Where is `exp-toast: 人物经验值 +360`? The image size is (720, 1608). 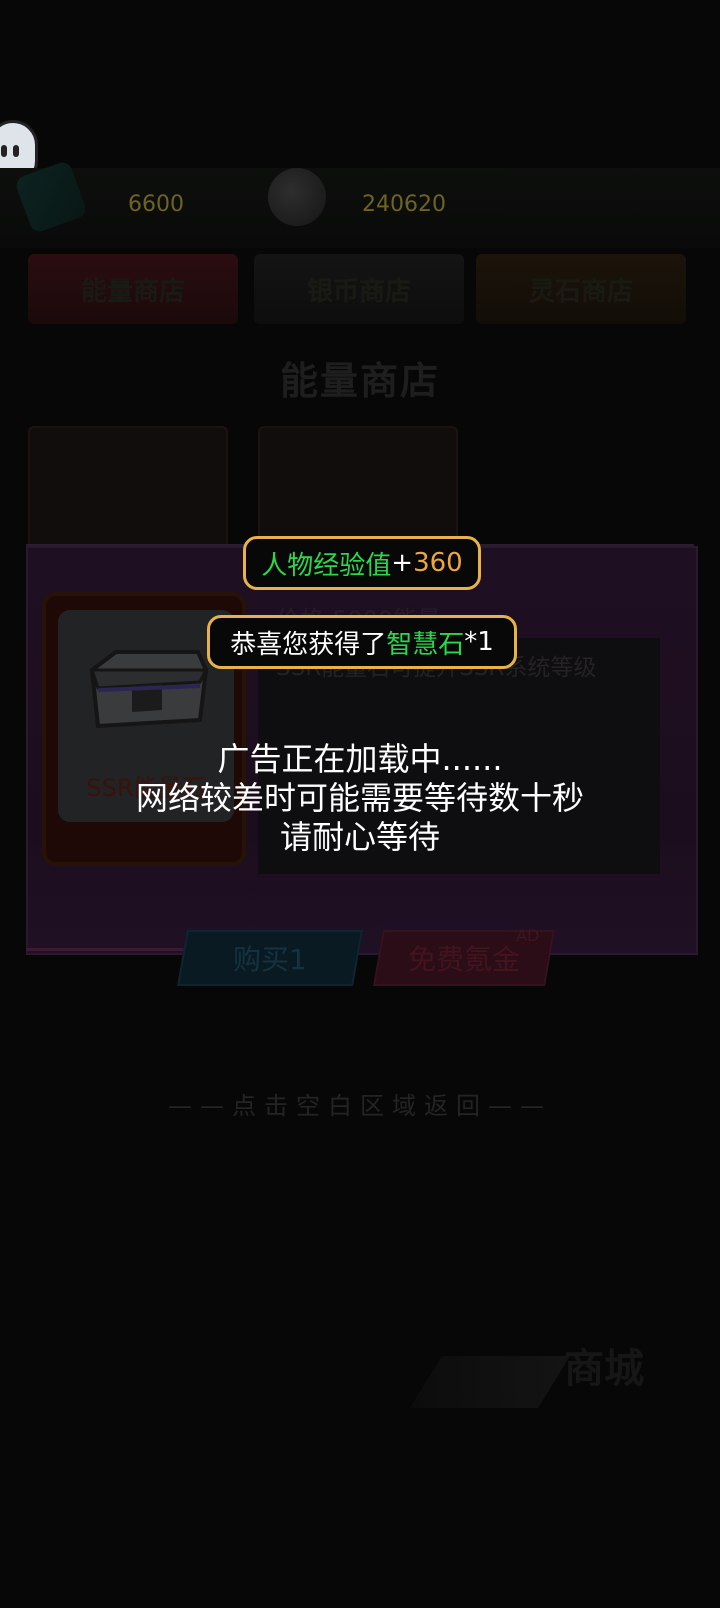
exp-toast: 人物经验值 +360 is located at coordinates (362, 563).